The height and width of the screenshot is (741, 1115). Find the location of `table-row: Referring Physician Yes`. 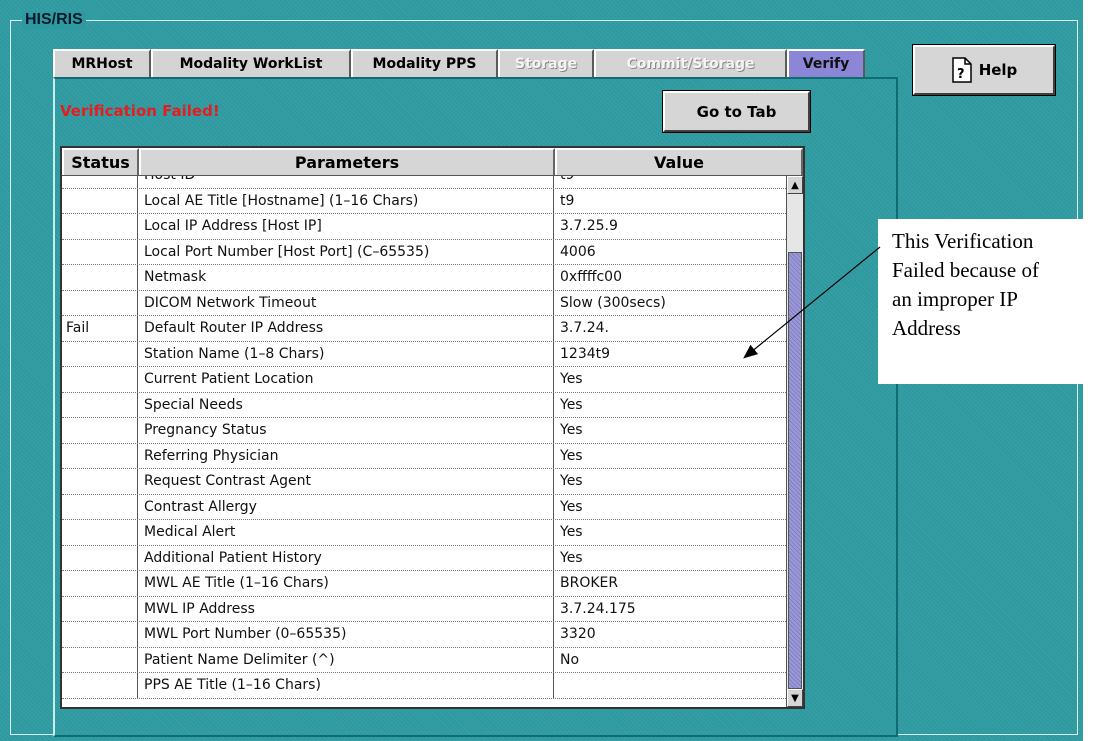

table-row: Referring Physician Yes is located at coordinates (424, 456).